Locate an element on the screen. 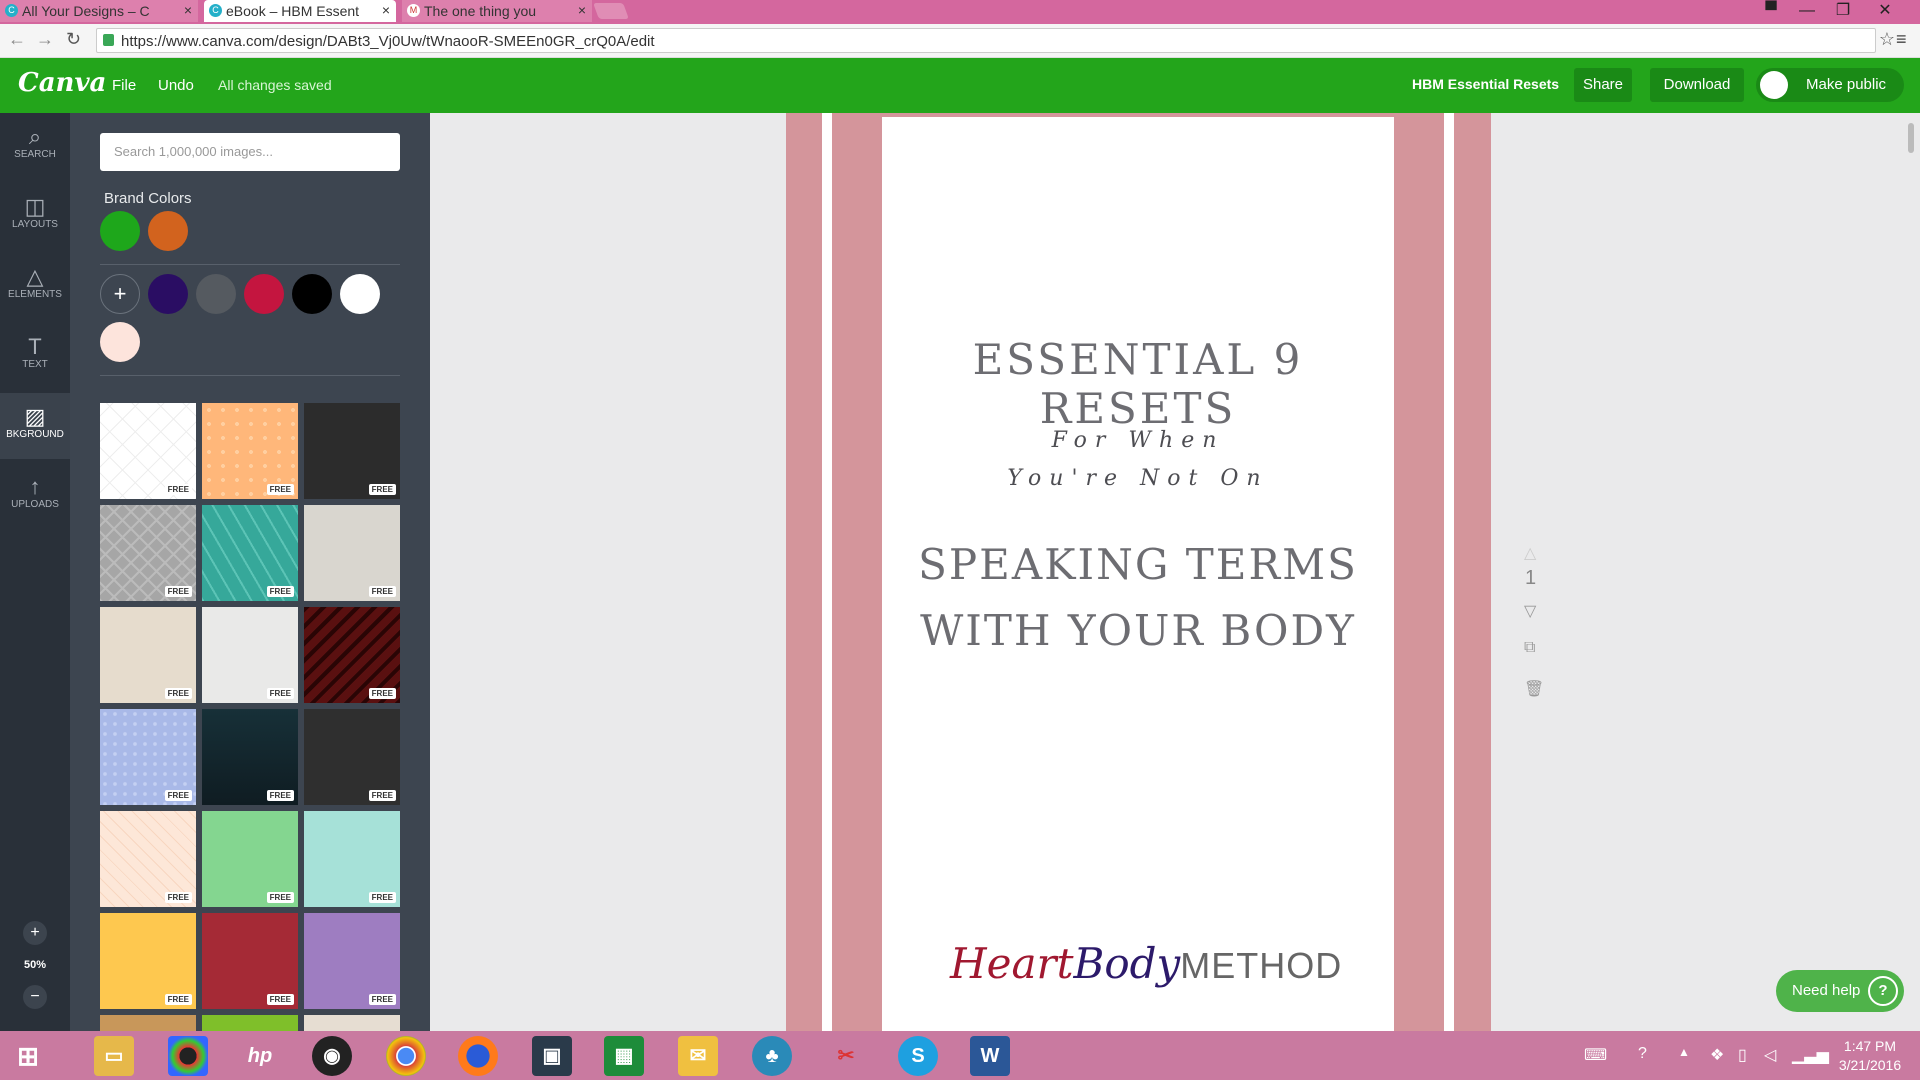 This screenshot has height=1080, width=1920. main-heading: SPEAKING TERMS WITH YOUR BODY is located at coordinates (1138, 598).